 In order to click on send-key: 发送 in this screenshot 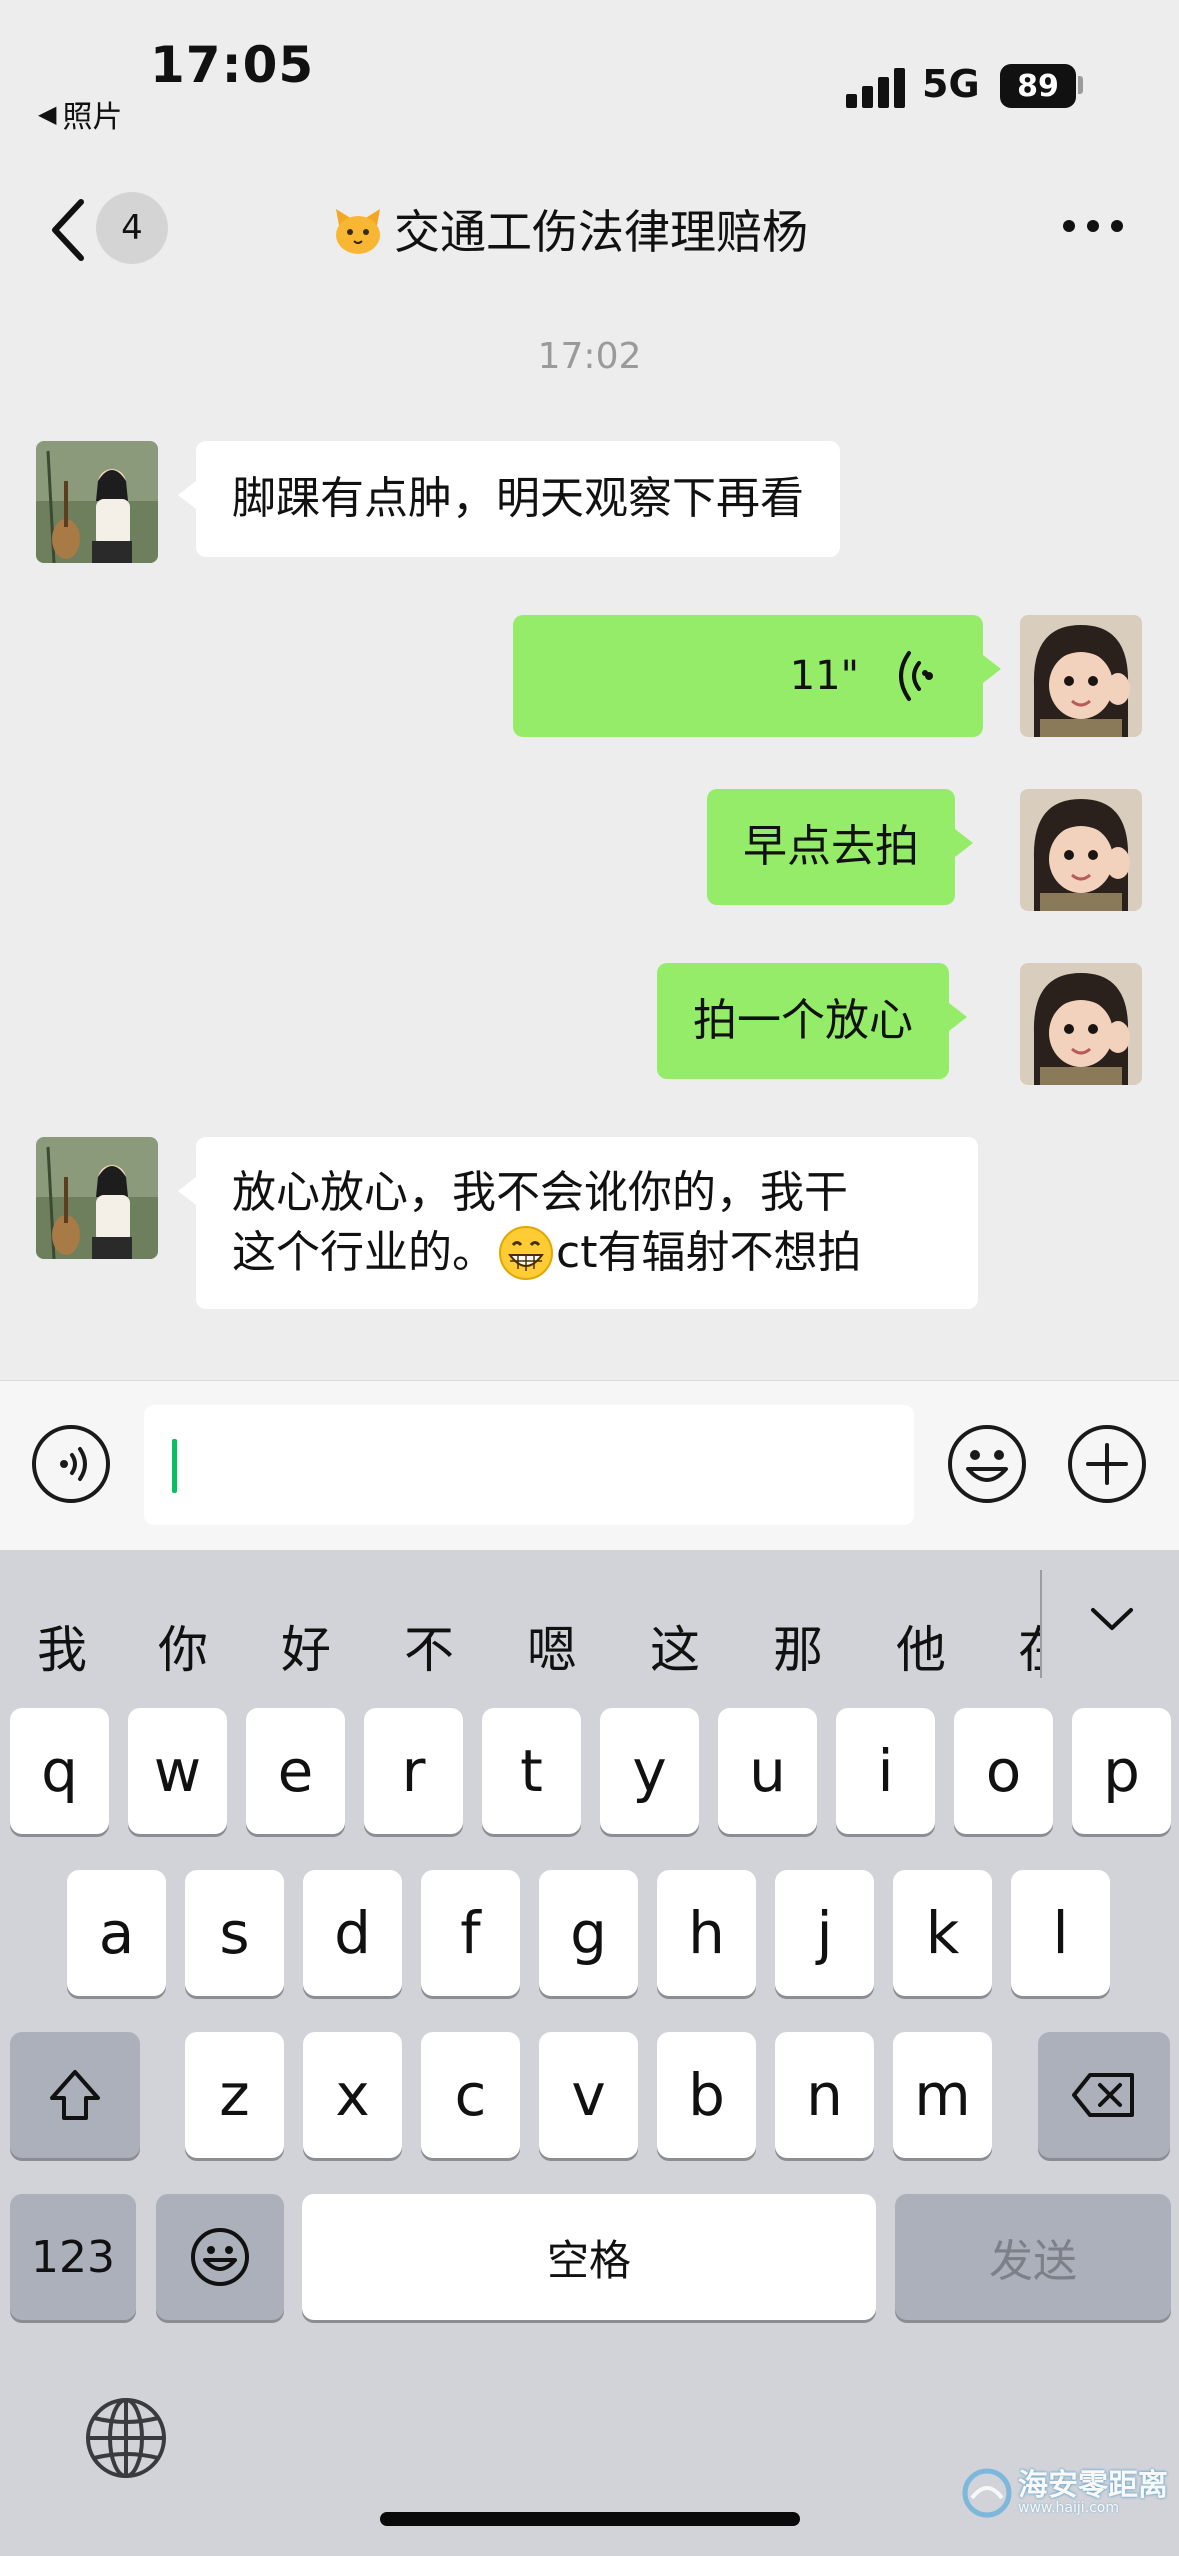, I will do `click(1033, 2257)`.